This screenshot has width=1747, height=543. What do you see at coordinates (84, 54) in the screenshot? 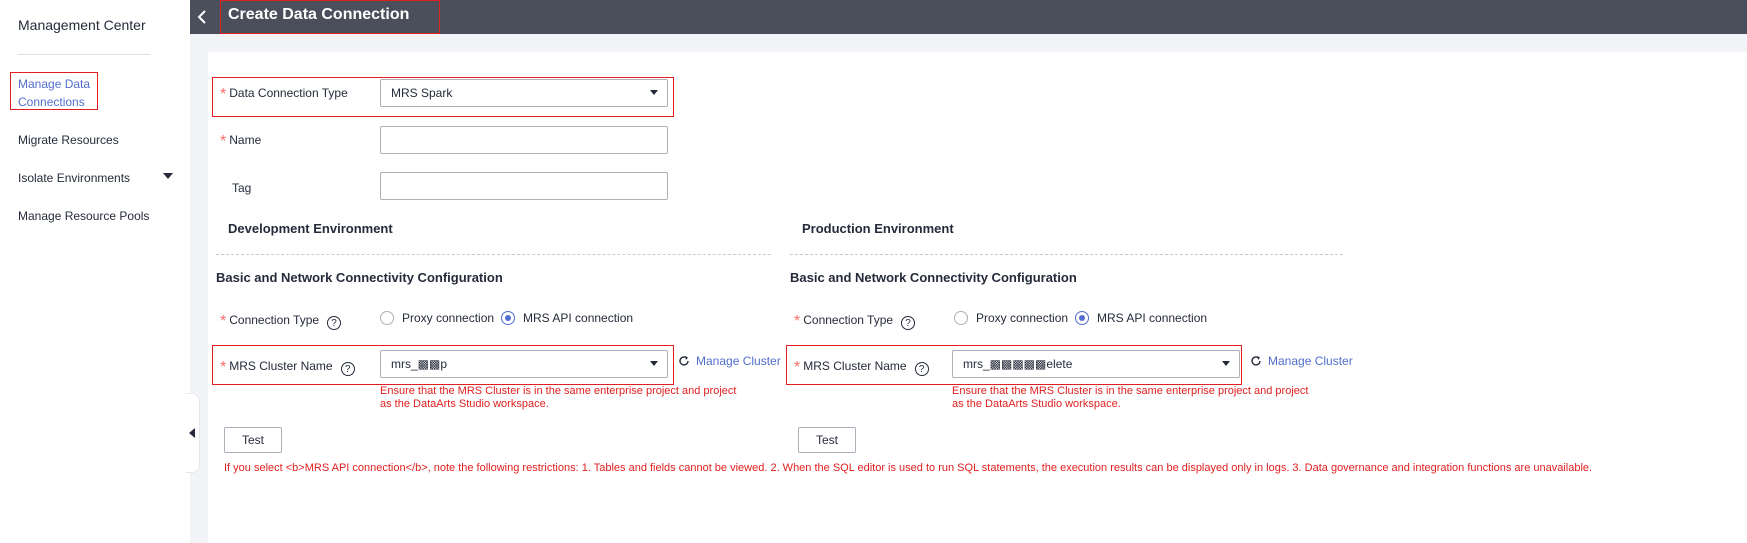
I see `sidebar-divider` at bounding box center [84, 54].